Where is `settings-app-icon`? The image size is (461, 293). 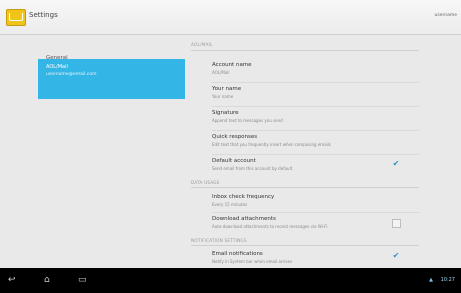 settings-app-icon is located at coordinates (16, 17).